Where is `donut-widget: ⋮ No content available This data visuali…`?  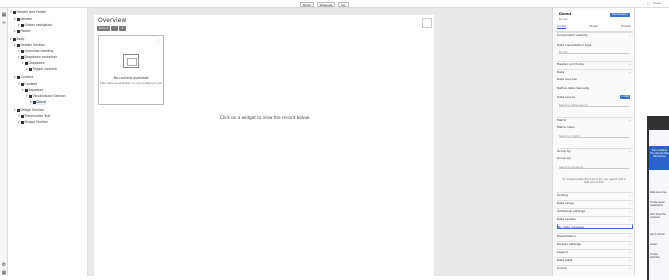
donut-widget: ⋮ No content available This data visuali… is located at coordinates (131, 70).